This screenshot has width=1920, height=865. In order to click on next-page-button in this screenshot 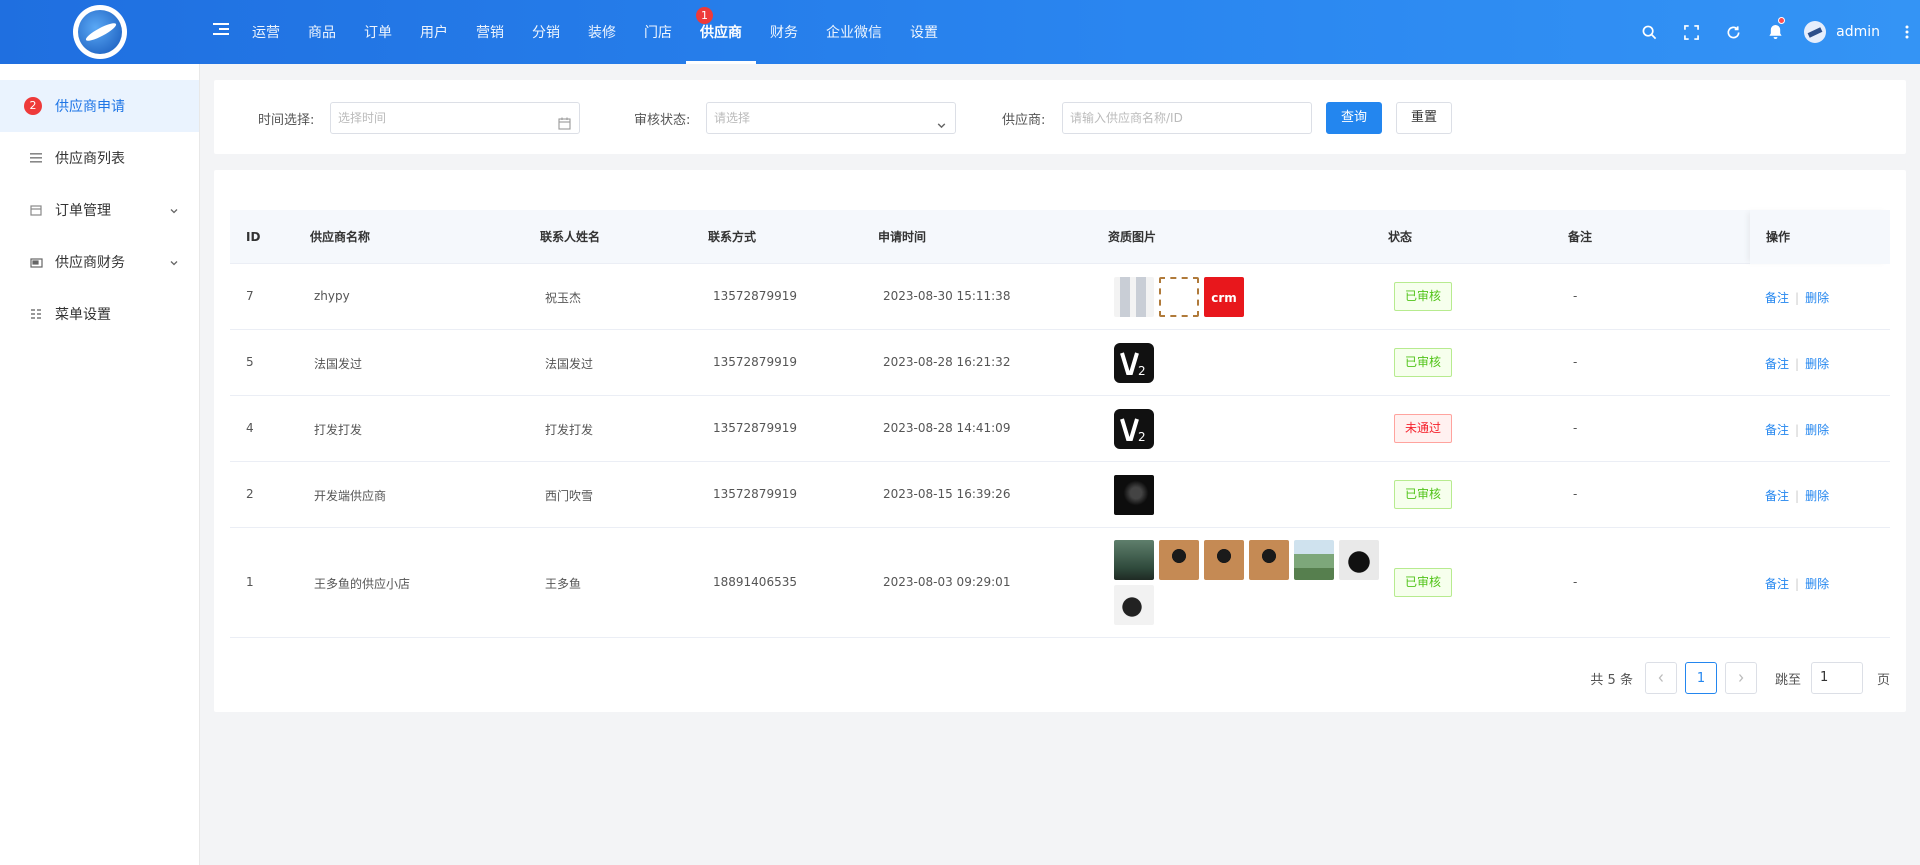, I will do `click(1740, 678)`.